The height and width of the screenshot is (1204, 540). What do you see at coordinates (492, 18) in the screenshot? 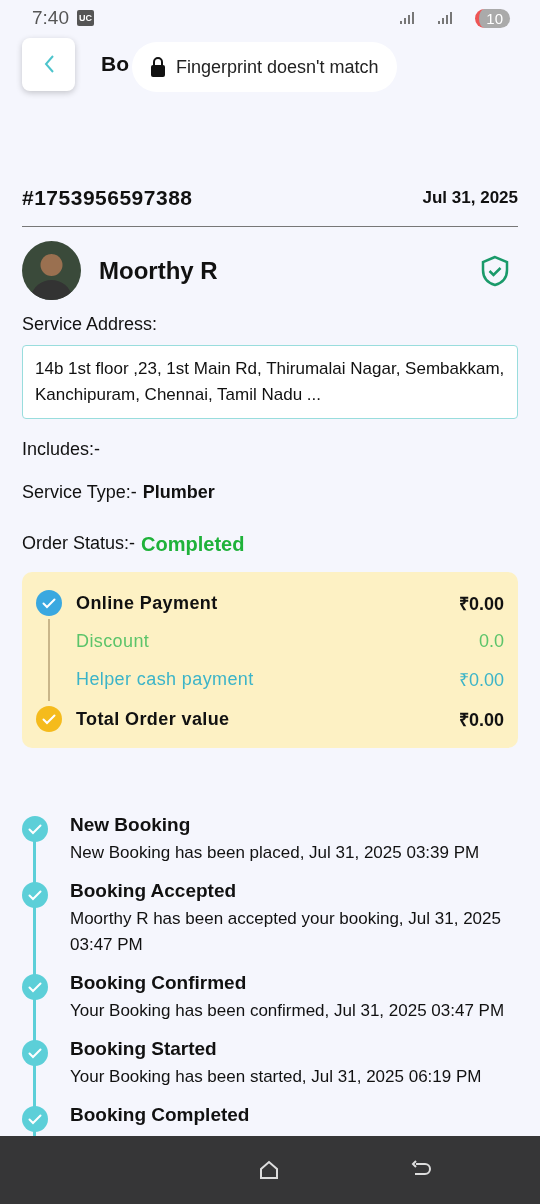
I see `battery-level: 10` at bounding box center [492, 18].